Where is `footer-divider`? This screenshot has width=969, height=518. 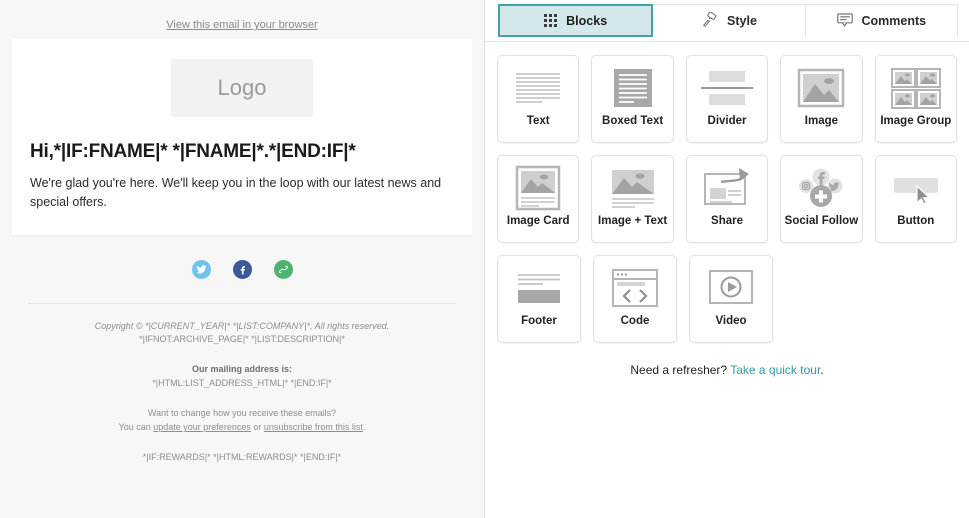
footer-divider is located at coordinates (242, 303).